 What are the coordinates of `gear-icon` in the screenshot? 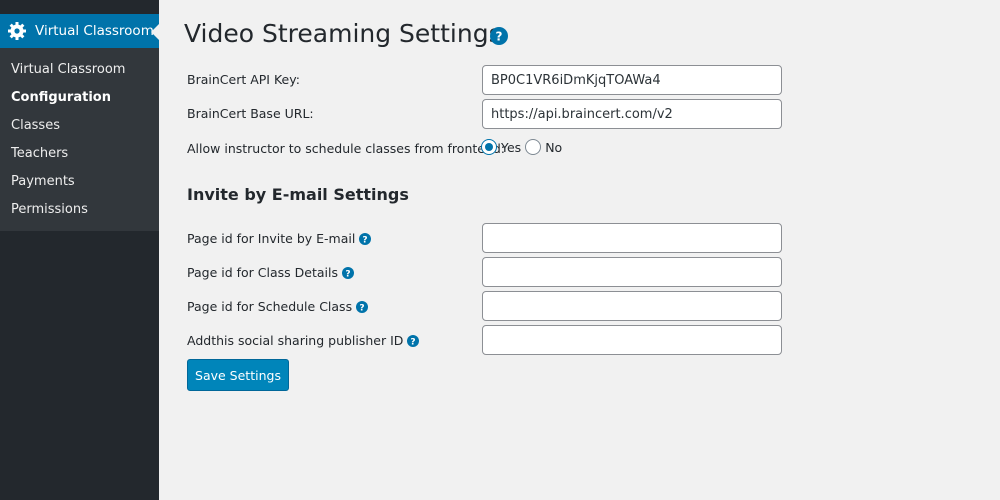 It's located at (17, 31).